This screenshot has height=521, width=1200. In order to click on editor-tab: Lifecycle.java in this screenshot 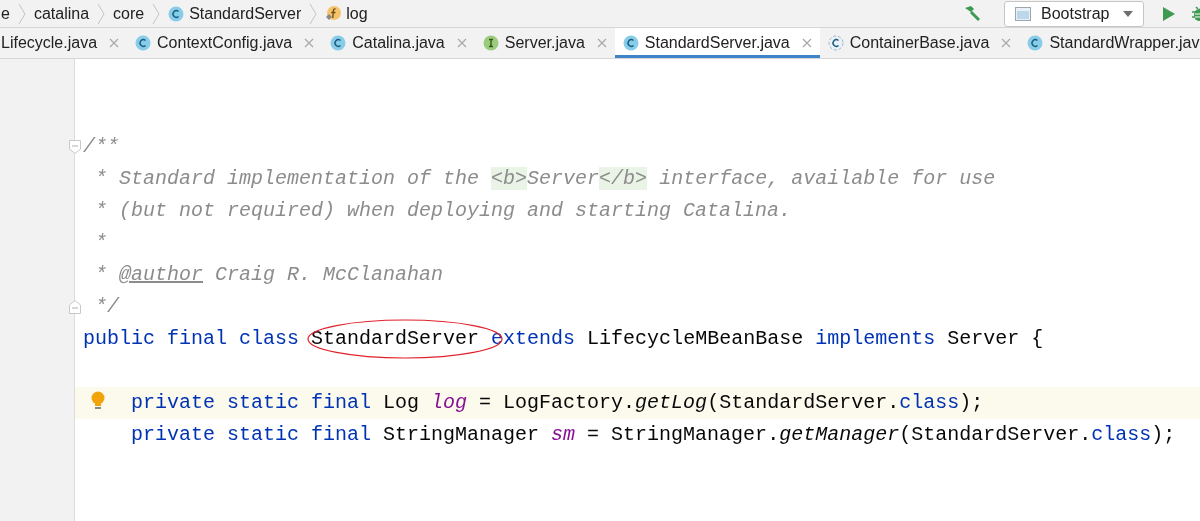, I will do `click(64, 43)`.